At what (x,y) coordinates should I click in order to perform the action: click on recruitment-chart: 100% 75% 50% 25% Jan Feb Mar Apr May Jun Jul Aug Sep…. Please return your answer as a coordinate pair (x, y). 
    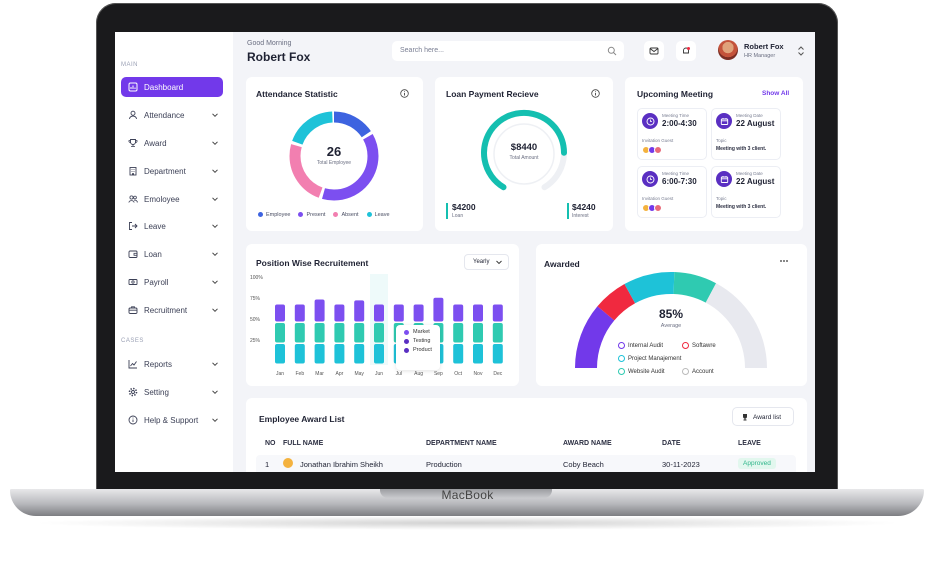
    Looking at the image, I should click on (376, 325).